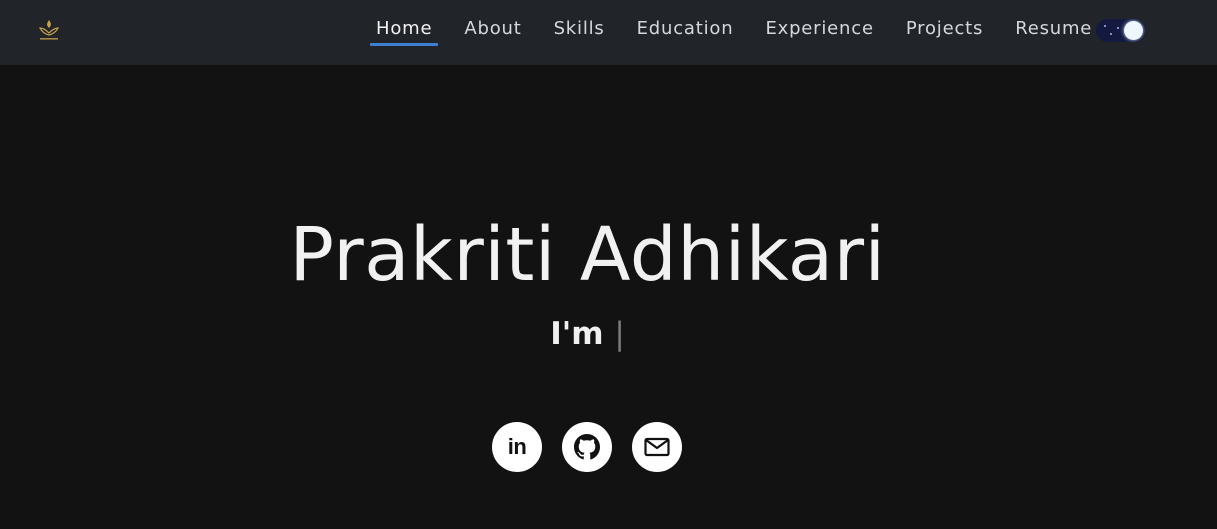 Image resolution: width=1217 pixels, height=529 pixels. I want to click on nav-item-education: Education, so click(685, 29).